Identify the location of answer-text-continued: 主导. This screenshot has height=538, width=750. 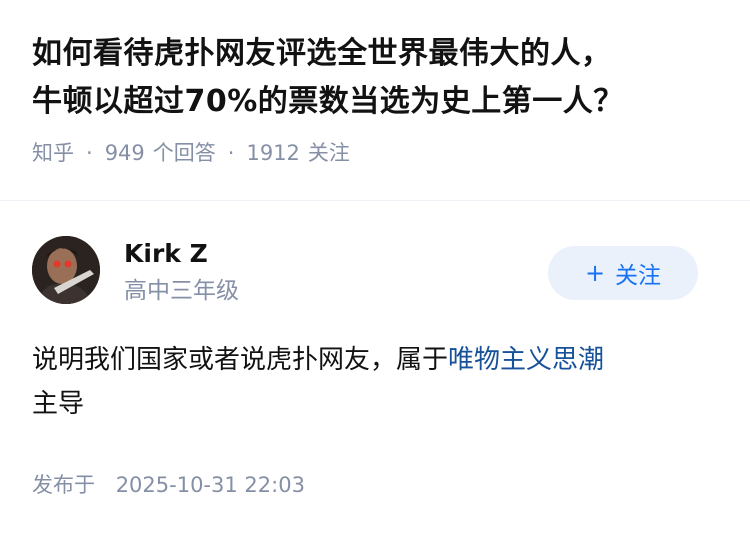
(58, 404).